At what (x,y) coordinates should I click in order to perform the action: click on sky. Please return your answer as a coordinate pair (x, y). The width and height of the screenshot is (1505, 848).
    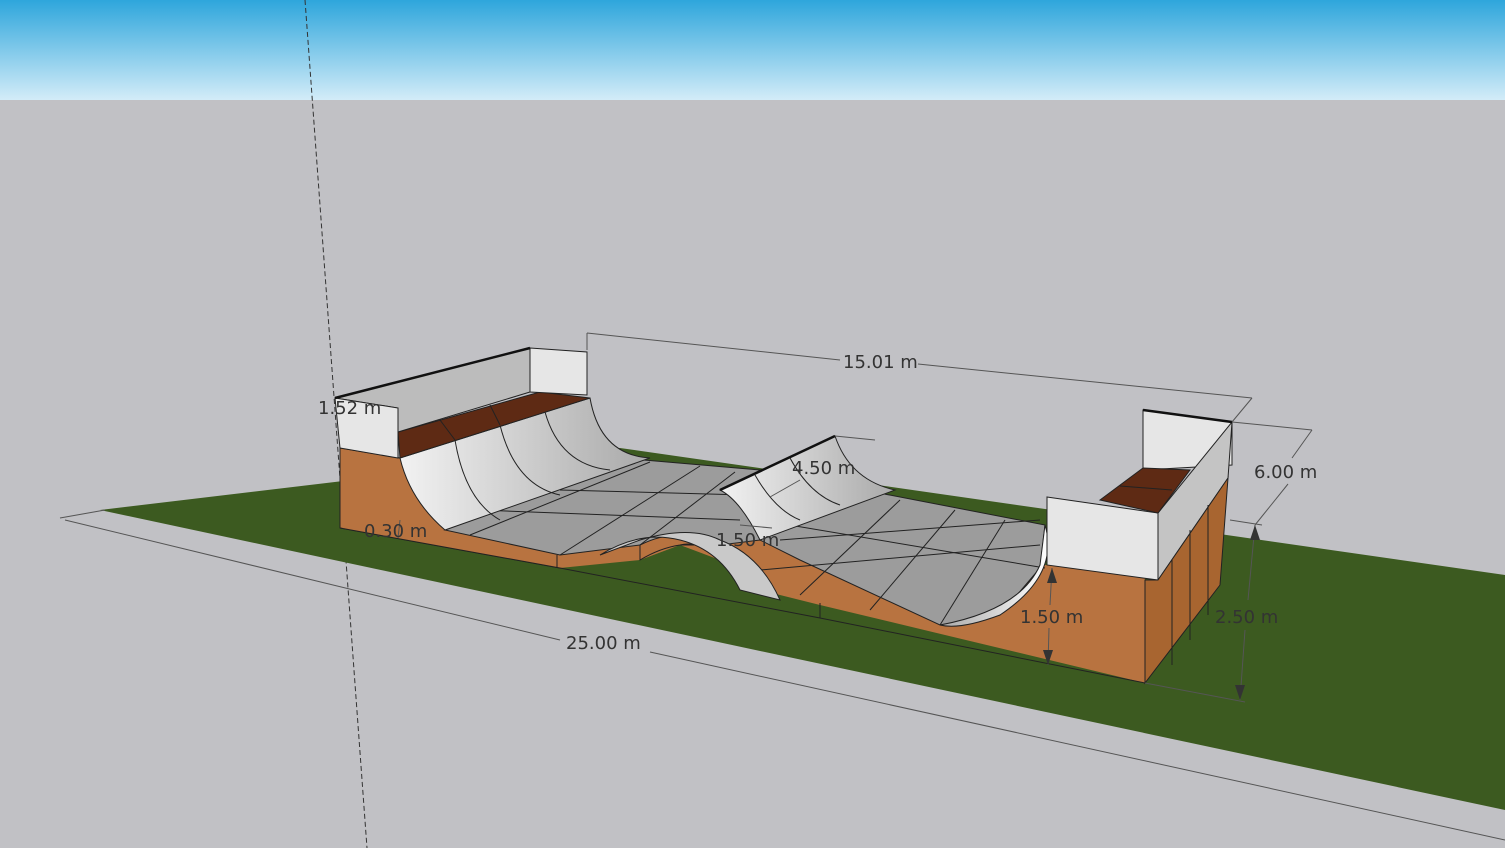
    Looking at the image, I should click on (752, 50).